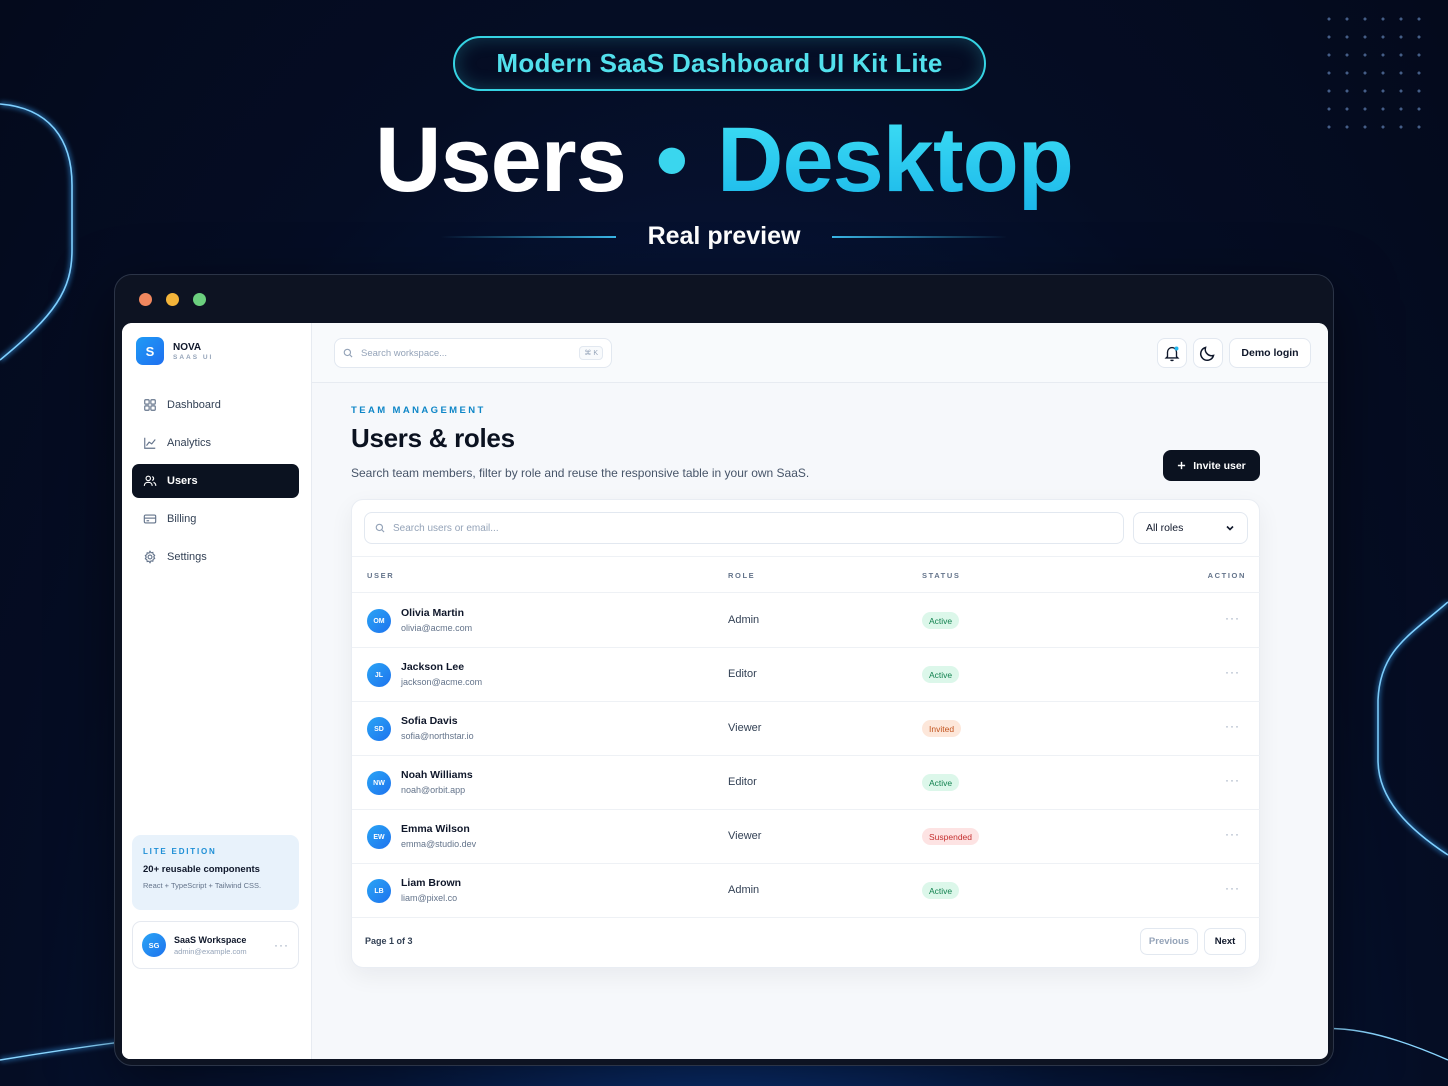 The image size is (1448, 1086). What do you see at coordinates (187, 347) in the screenshot?
I see `brand-name: NOVA` at bounding box center [187, 347].